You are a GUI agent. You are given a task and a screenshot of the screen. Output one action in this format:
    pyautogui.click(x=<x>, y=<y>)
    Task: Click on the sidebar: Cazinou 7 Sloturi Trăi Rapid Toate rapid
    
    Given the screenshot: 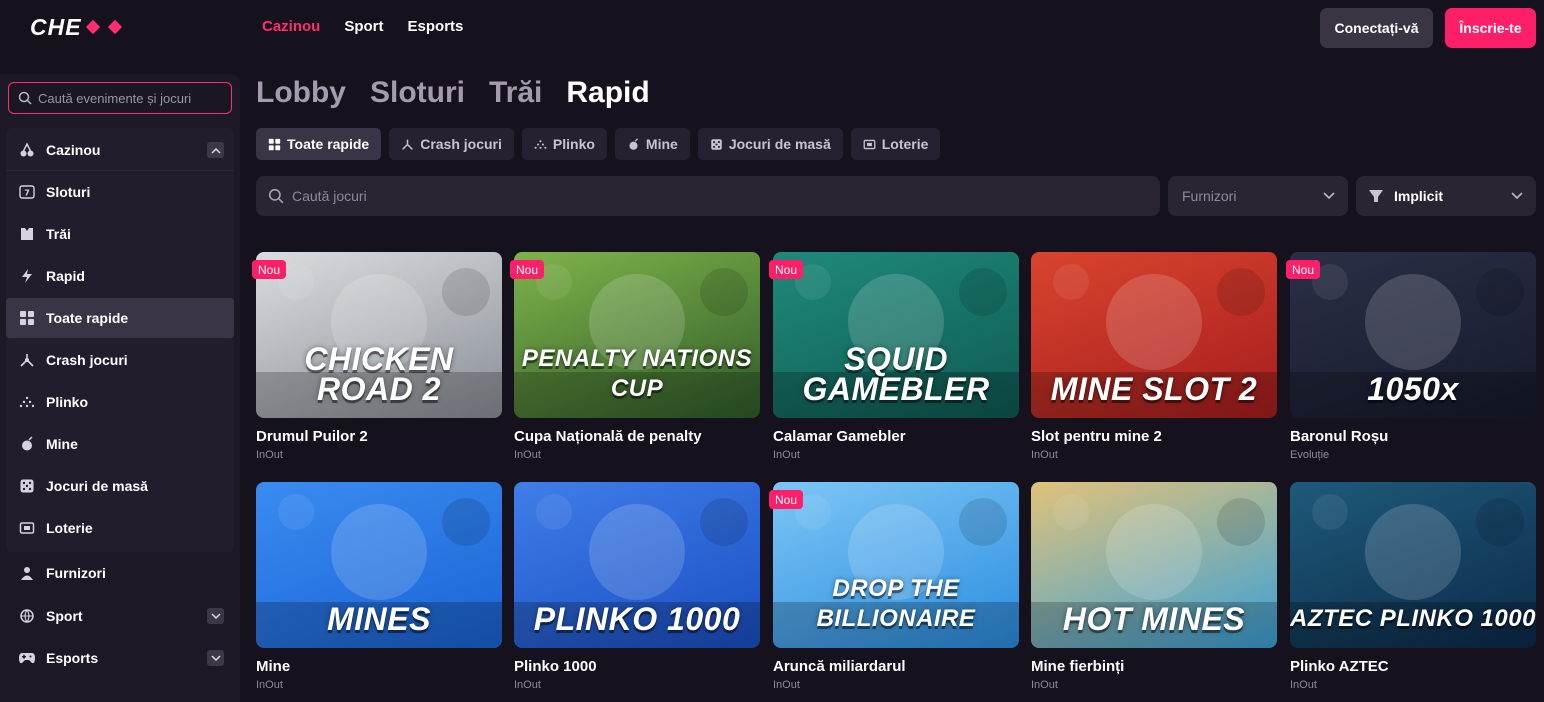 What is the action you would take?
    pyautogui.click(x=120, y=388)
    